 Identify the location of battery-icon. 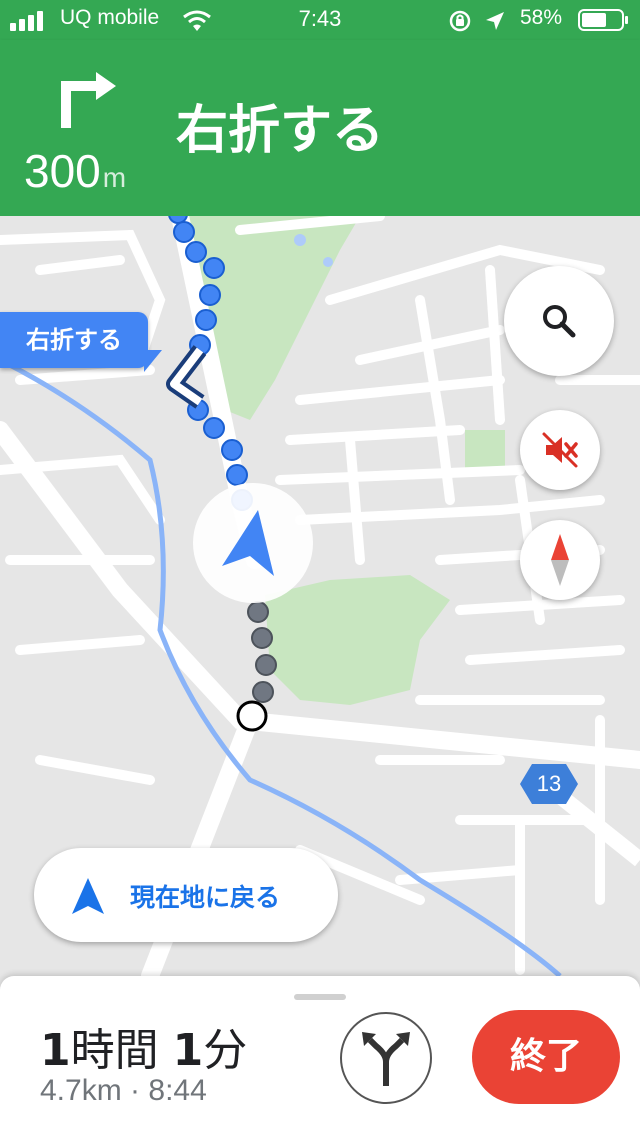
(603, 20).